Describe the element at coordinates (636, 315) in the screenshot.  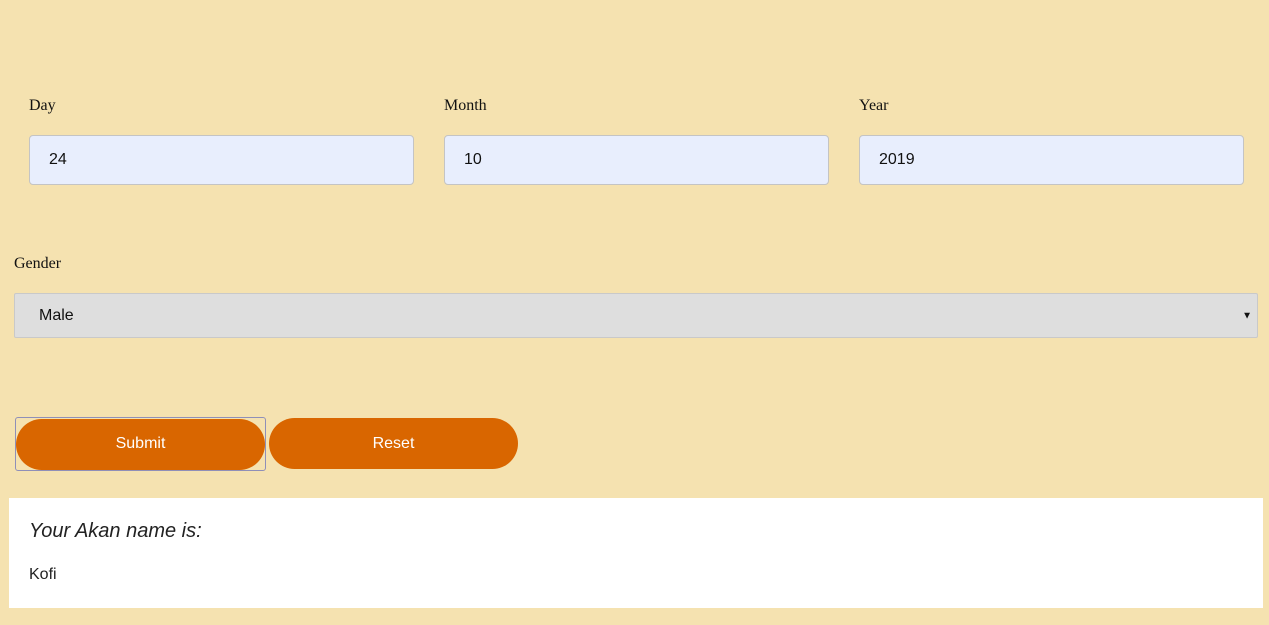
I see `gender-select: Male ▼` at that location.